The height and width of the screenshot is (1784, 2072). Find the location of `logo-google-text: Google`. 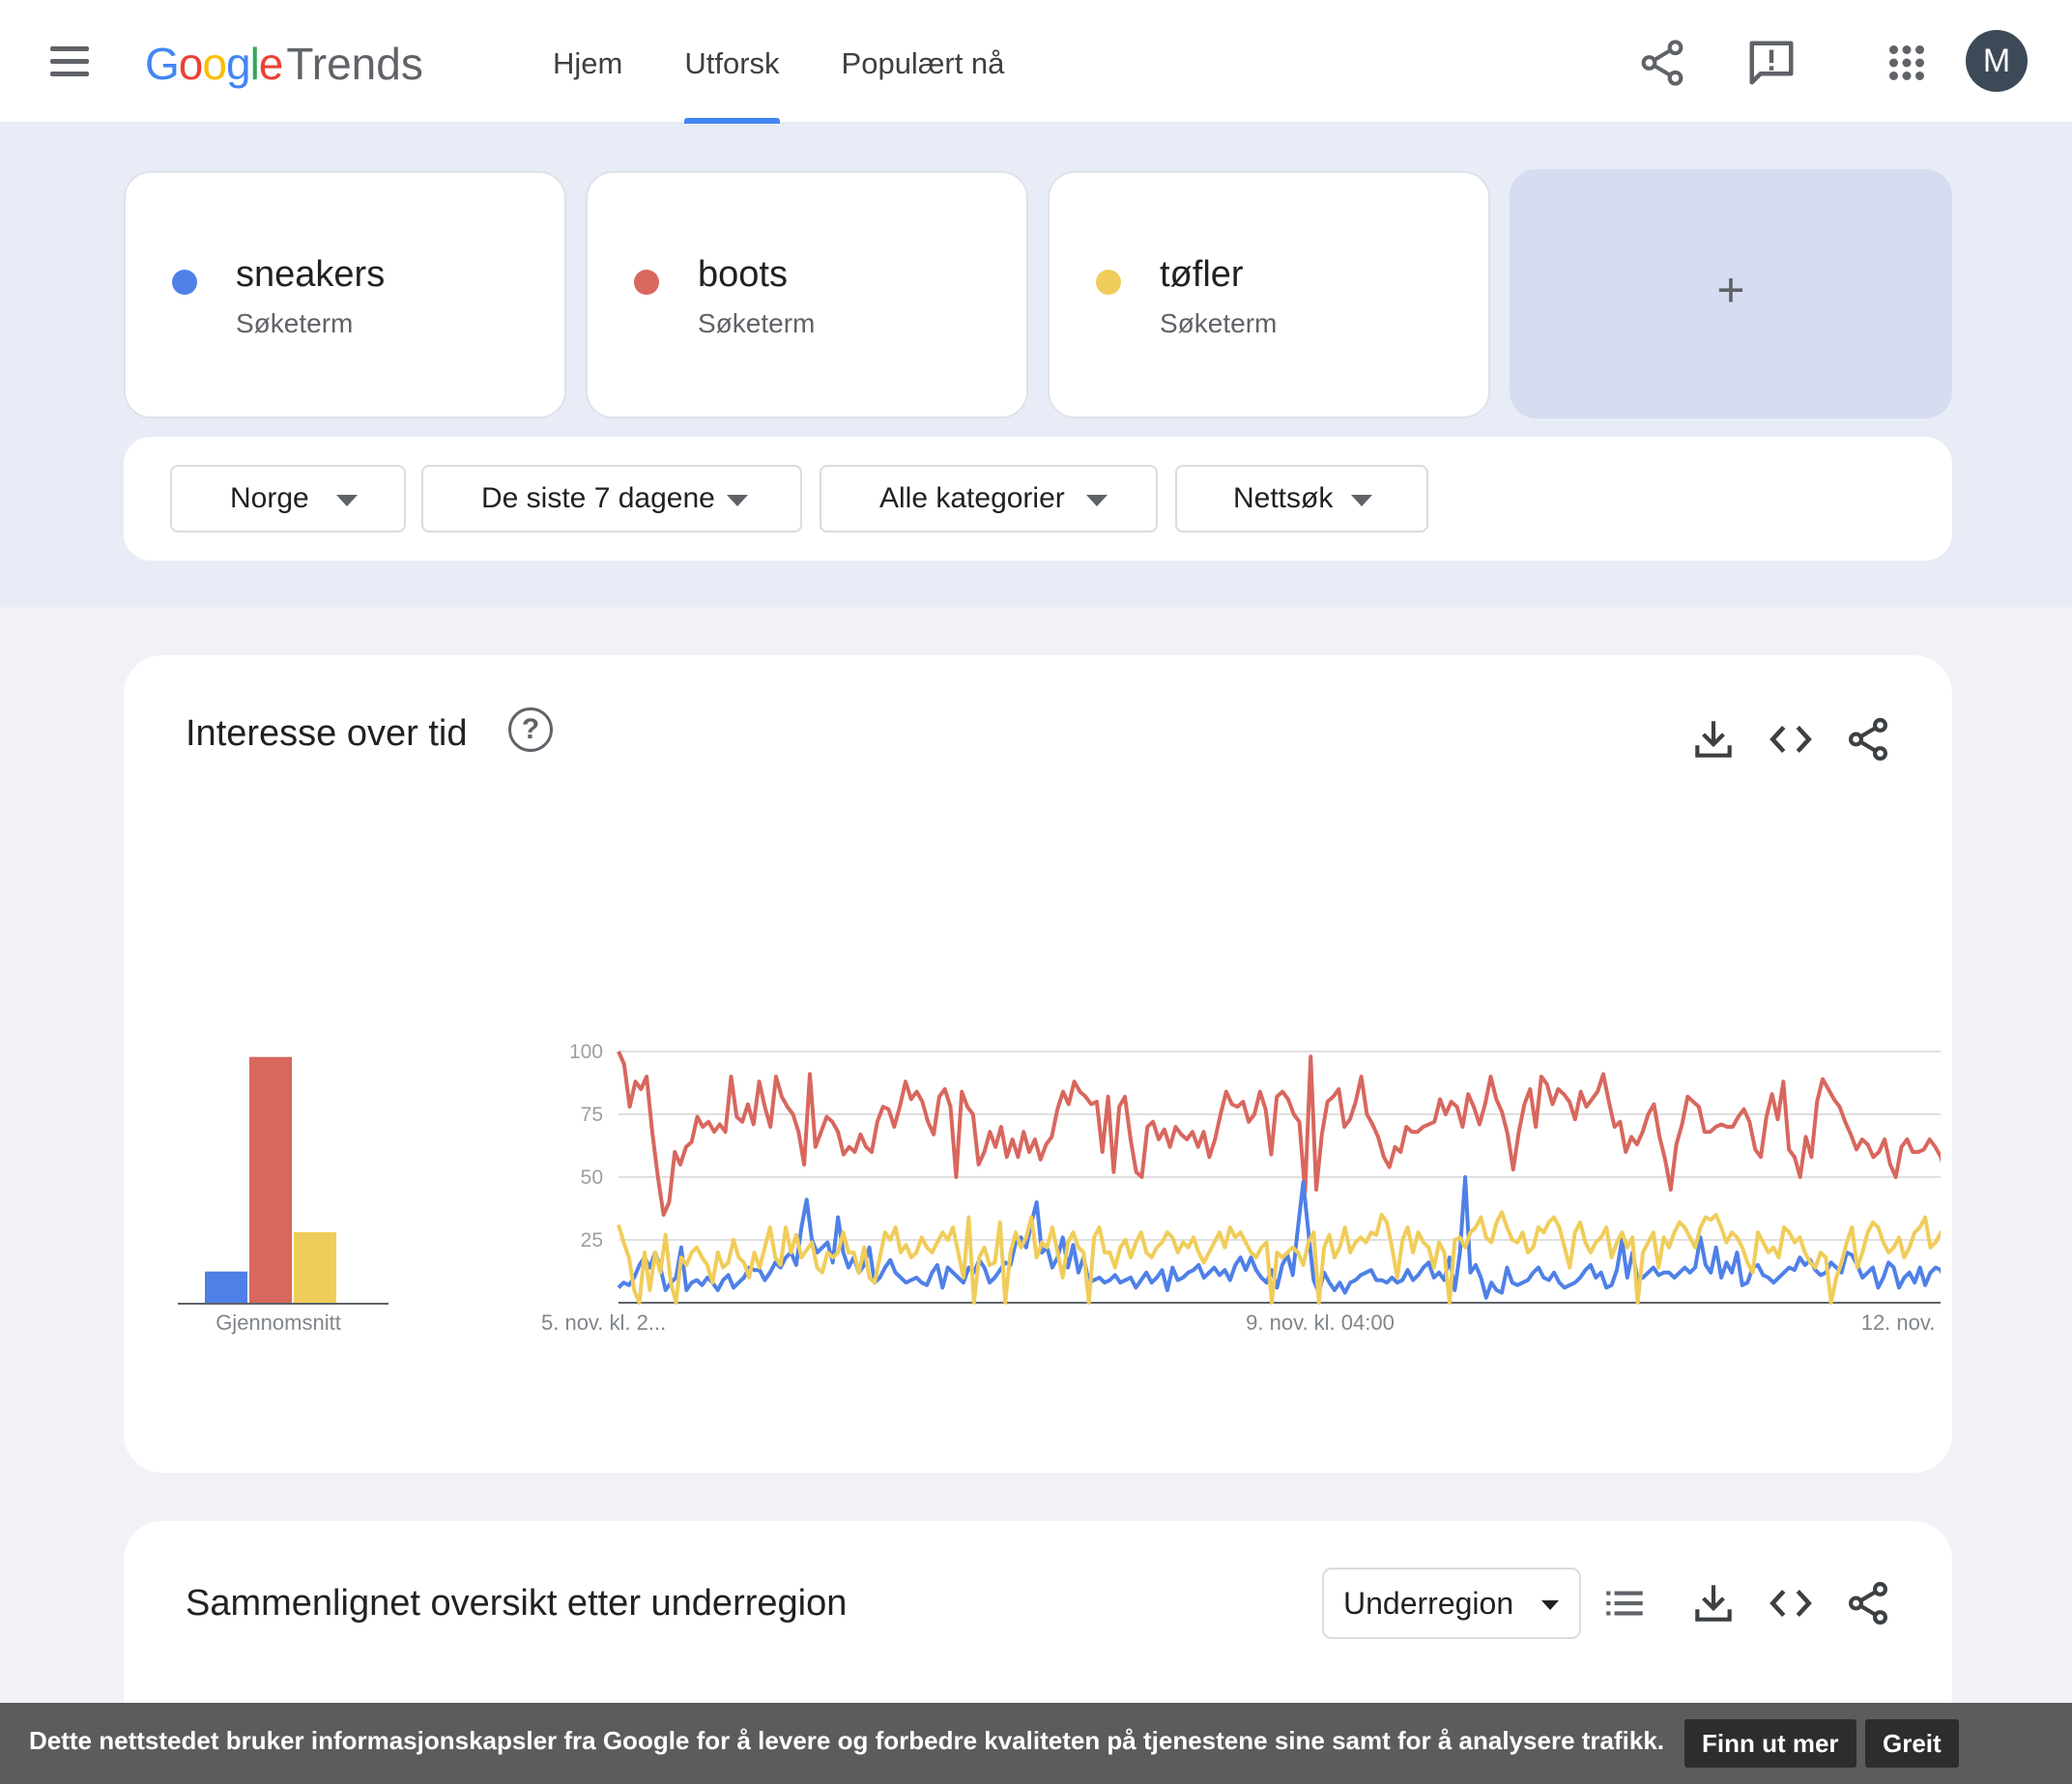

logo-google-text: Google is located at coordinates (214, 64).